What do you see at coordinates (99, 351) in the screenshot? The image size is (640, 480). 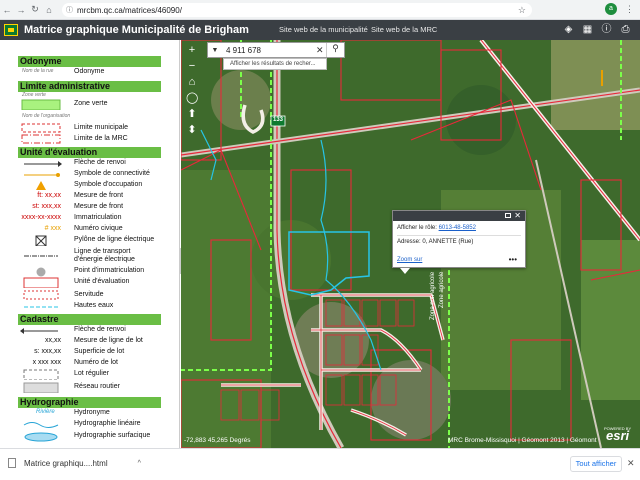 I see `superficie-label: Superficie de lot` at bounding box center [99, 351].